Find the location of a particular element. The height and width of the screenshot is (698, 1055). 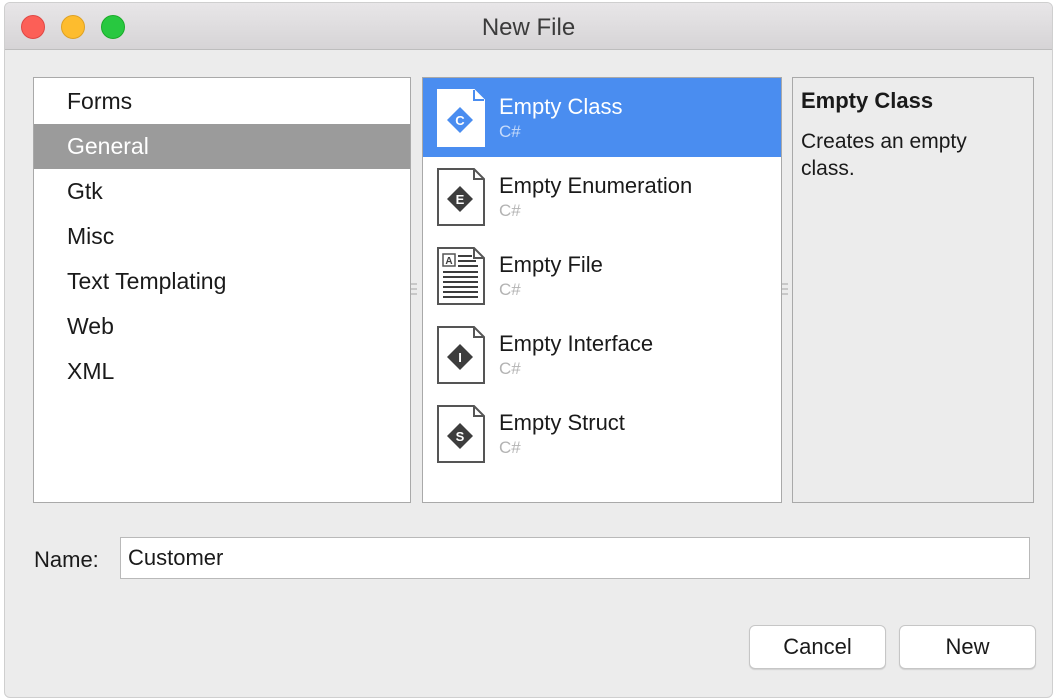

enumeration-icon: E is located at coordinates (461, 197).